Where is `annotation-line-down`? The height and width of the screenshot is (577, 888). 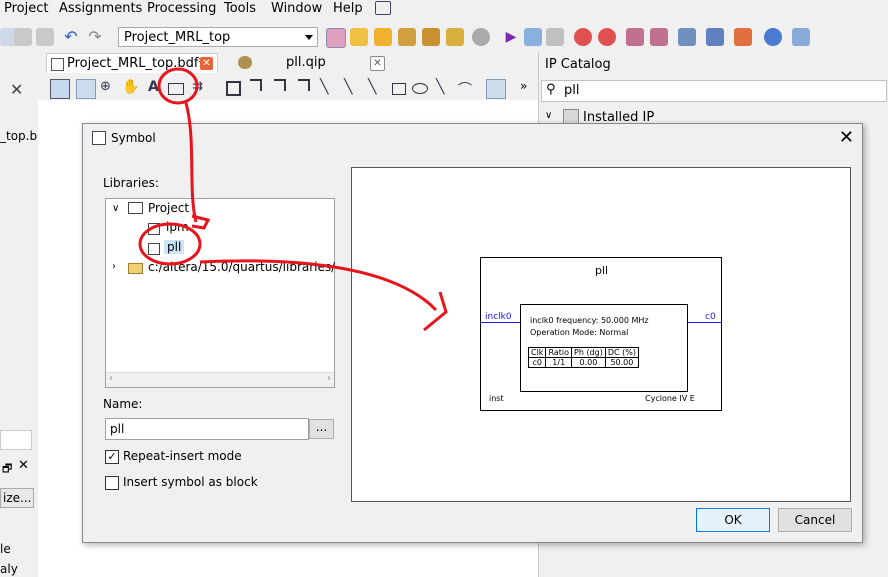
annotation-line-down is located at coordinates (191, 162).